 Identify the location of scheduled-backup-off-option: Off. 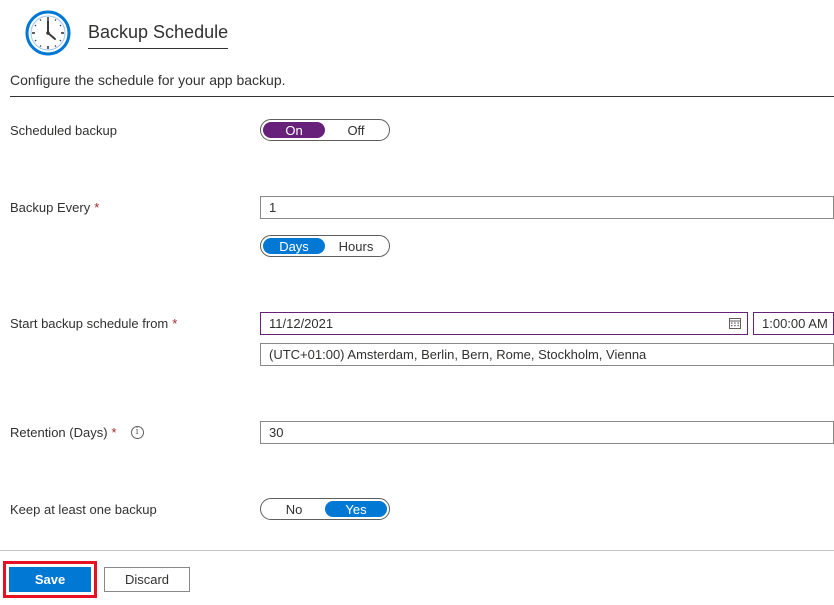
(356, 130).